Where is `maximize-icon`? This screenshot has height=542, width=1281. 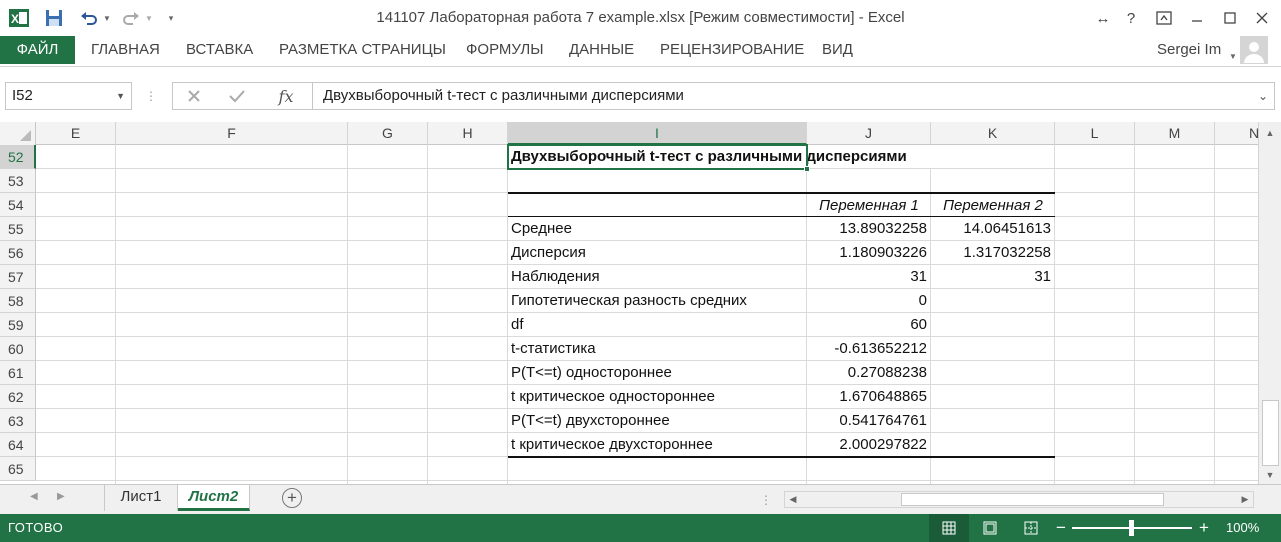 maximize-icon is located at coordinates (1230, 18).